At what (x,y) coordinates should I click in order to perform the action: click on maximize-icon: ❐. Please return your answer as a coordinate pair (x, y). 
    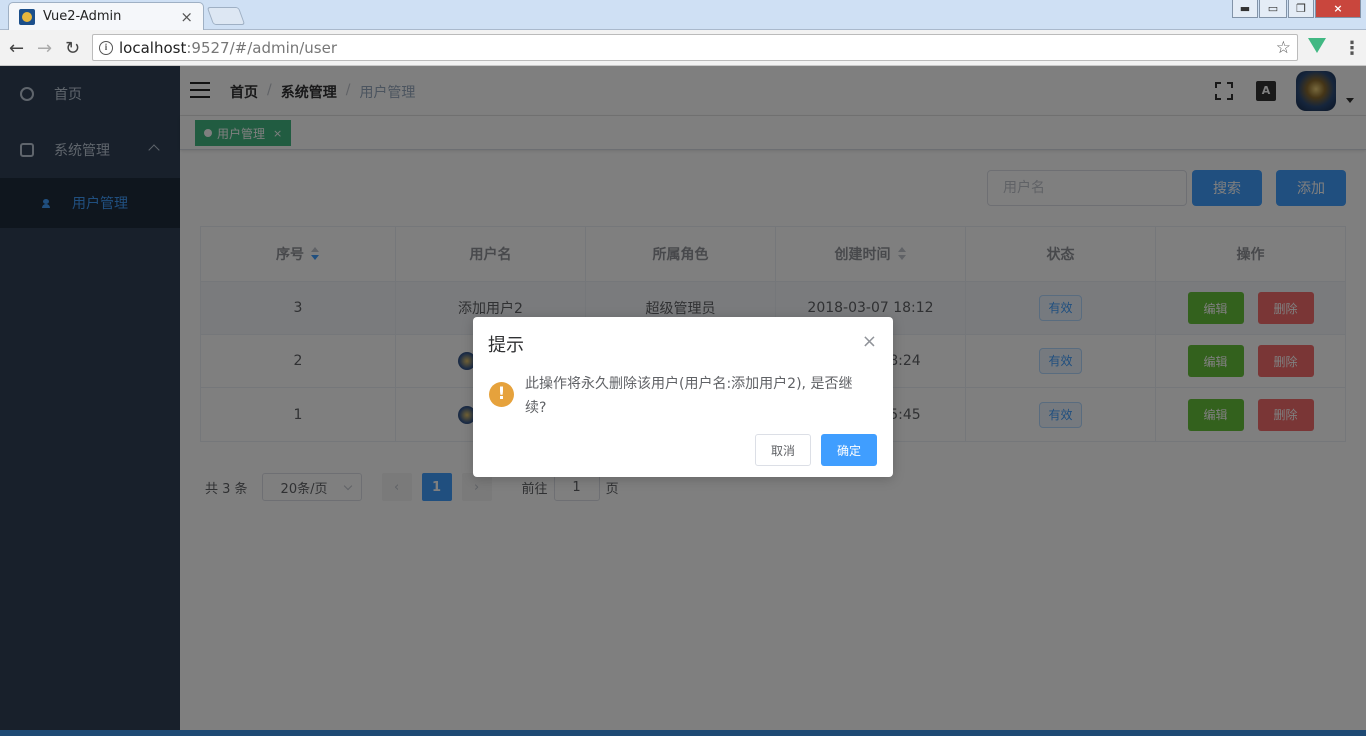
    Looking at the image, I should click on (1301, 9).